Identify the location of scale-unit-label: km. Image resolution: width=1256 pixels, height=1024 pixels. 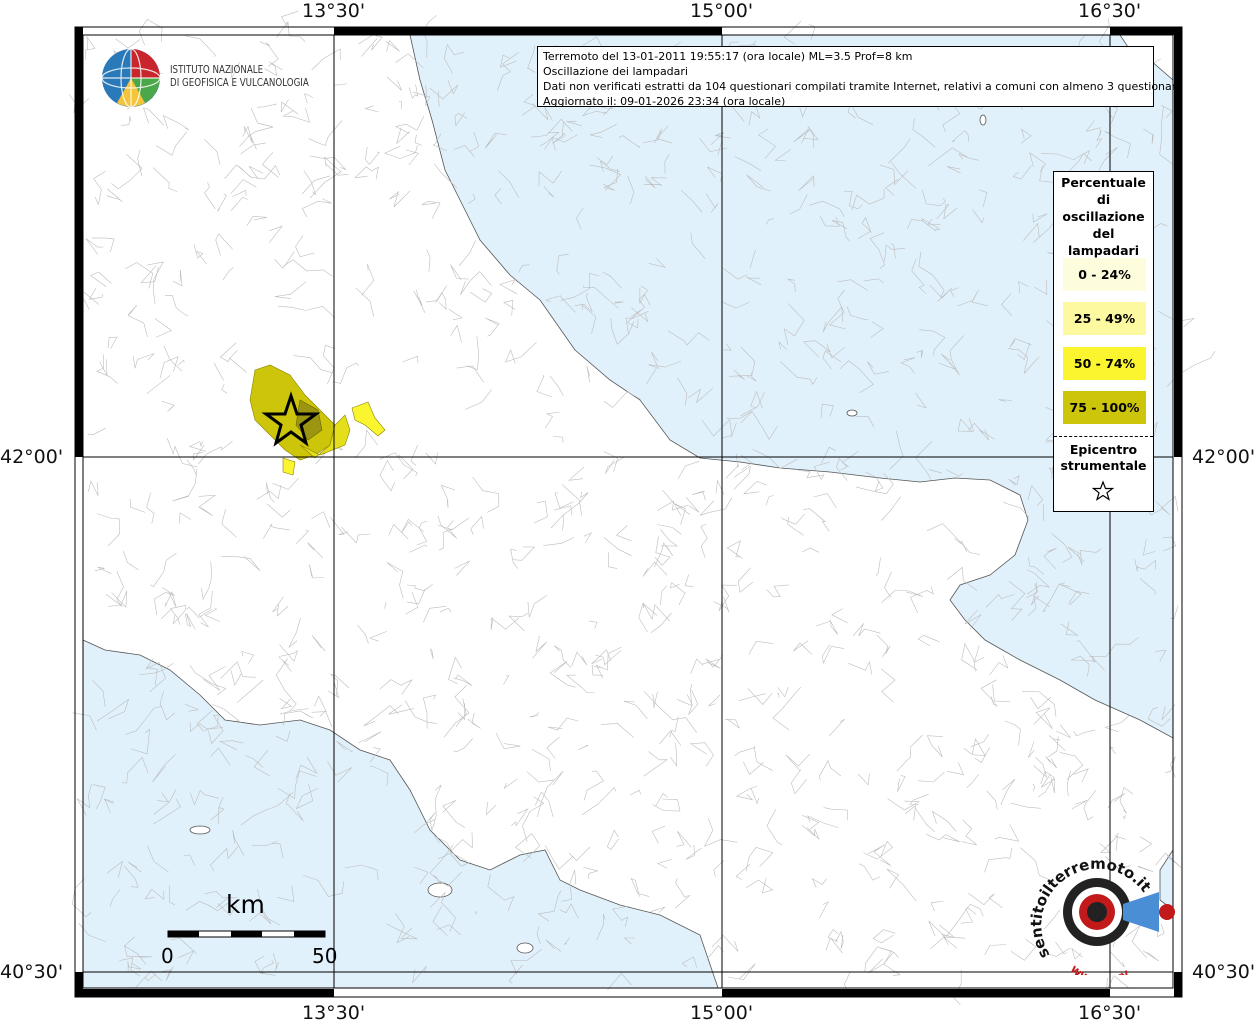
(245, 904).